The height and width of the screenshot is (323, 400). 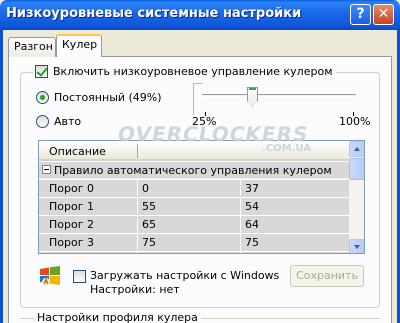 I want to click on table-row: Порог 48081, so click(x=194, y=252).